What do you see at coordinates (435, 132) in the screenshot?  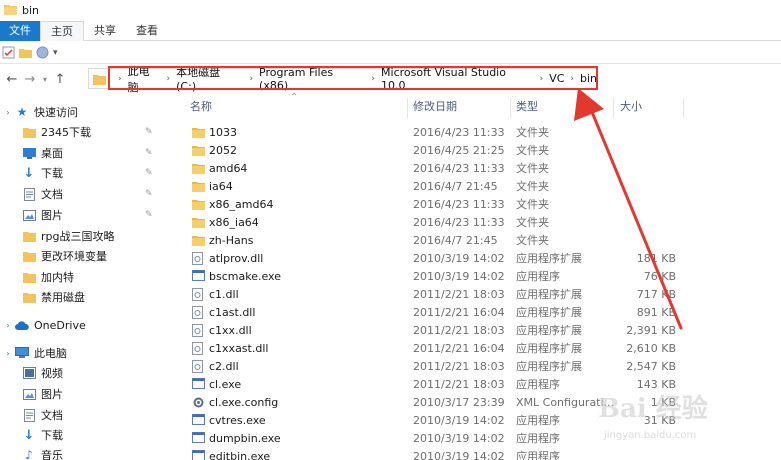 I see `file-row: 1033 2016/4/23 11:33 文件夹` at bounding box center [435, 132].